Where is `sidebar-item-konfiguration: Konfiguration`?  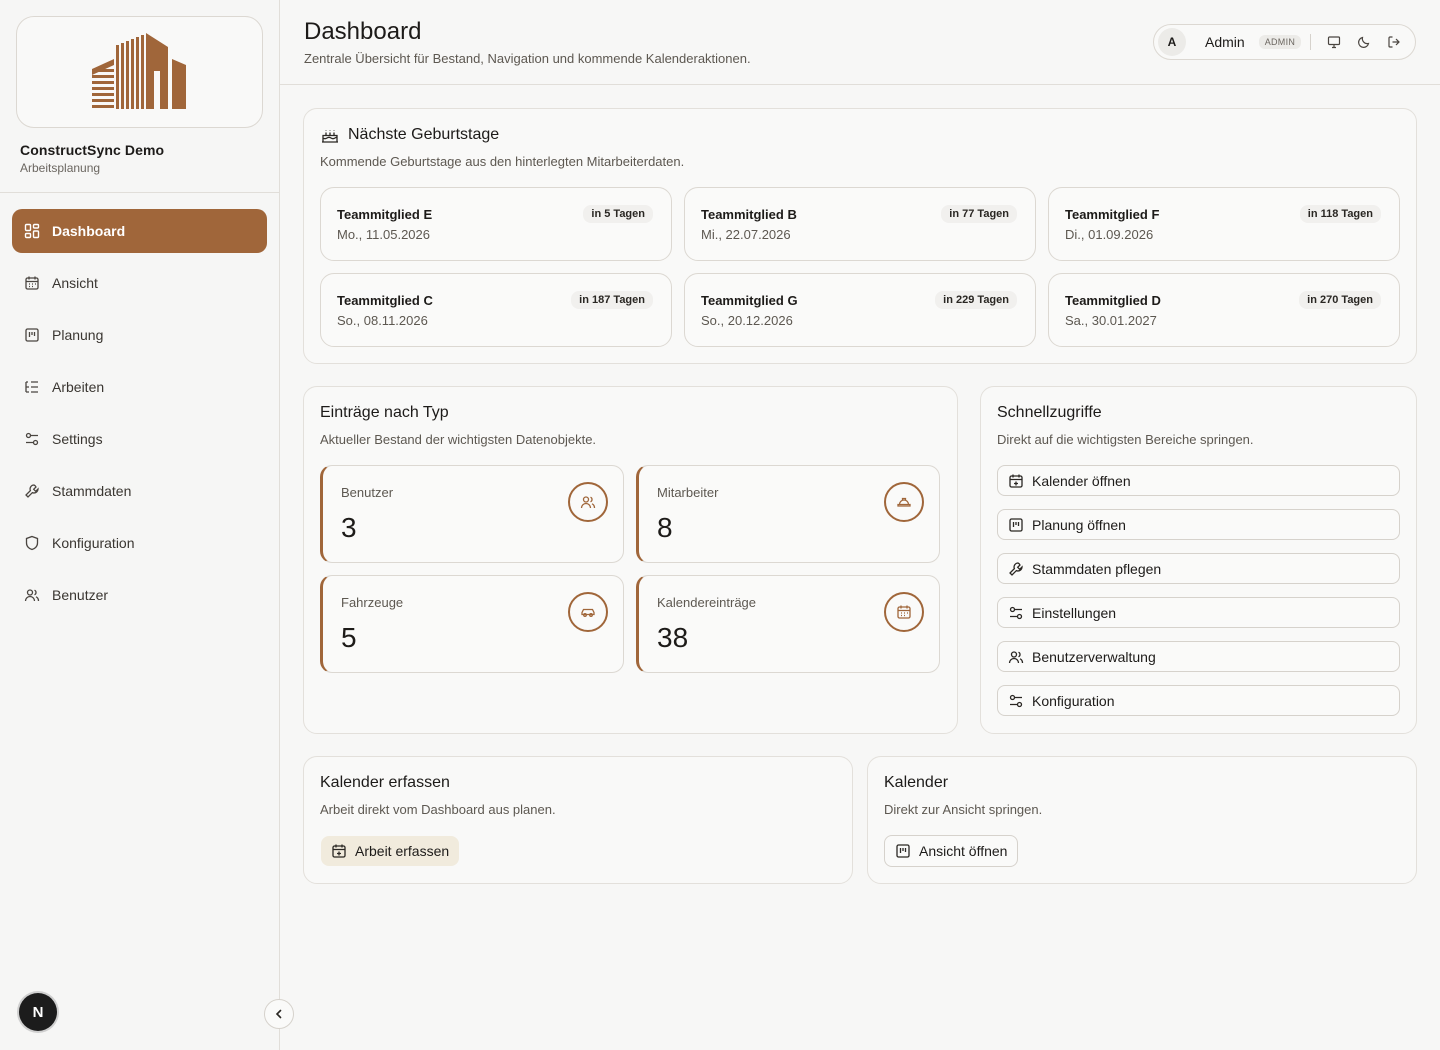
sidebar-item-konfiguration: Konfiguration is located at coordinates (139, 543).